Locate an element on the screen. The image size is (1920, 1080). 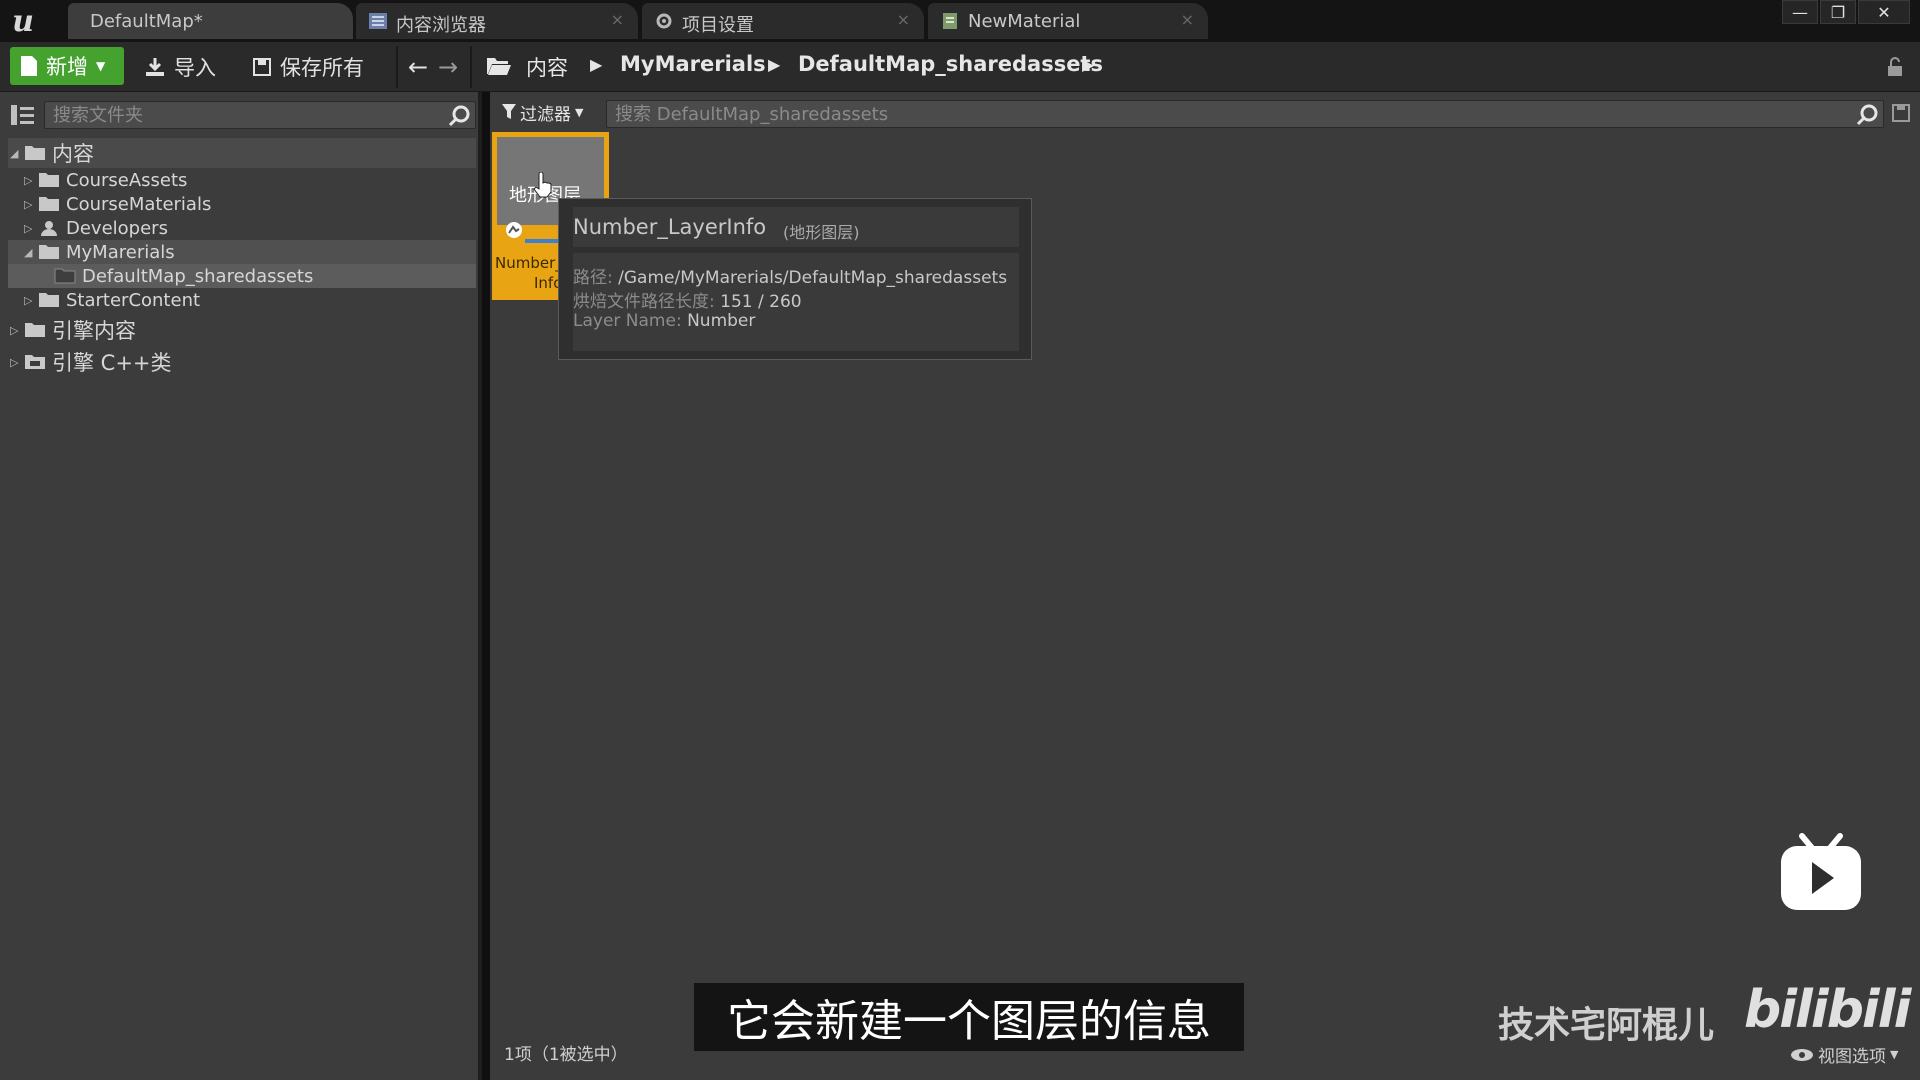
bilibili-tv-icon is located at coordinates (1821, 871).